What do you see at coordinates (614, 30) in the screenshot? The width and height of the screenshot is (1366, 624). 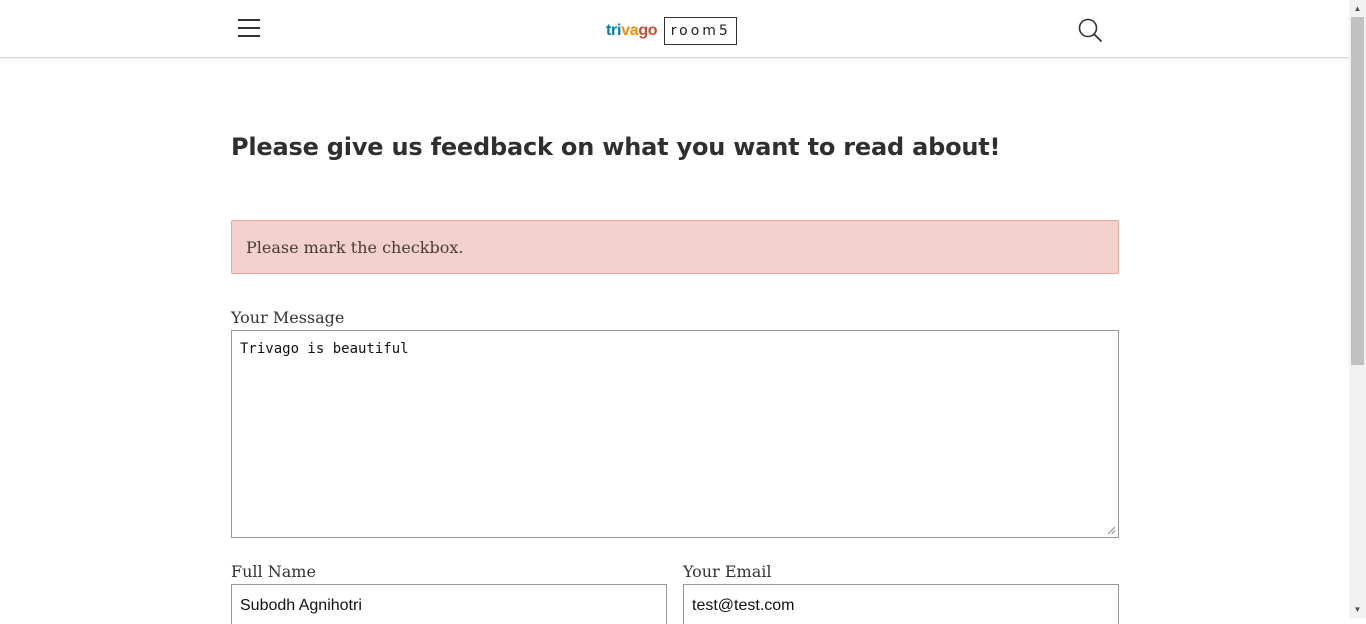 I see `trivago-wordmark-part-1: tri` at bounding box center [614, 30].